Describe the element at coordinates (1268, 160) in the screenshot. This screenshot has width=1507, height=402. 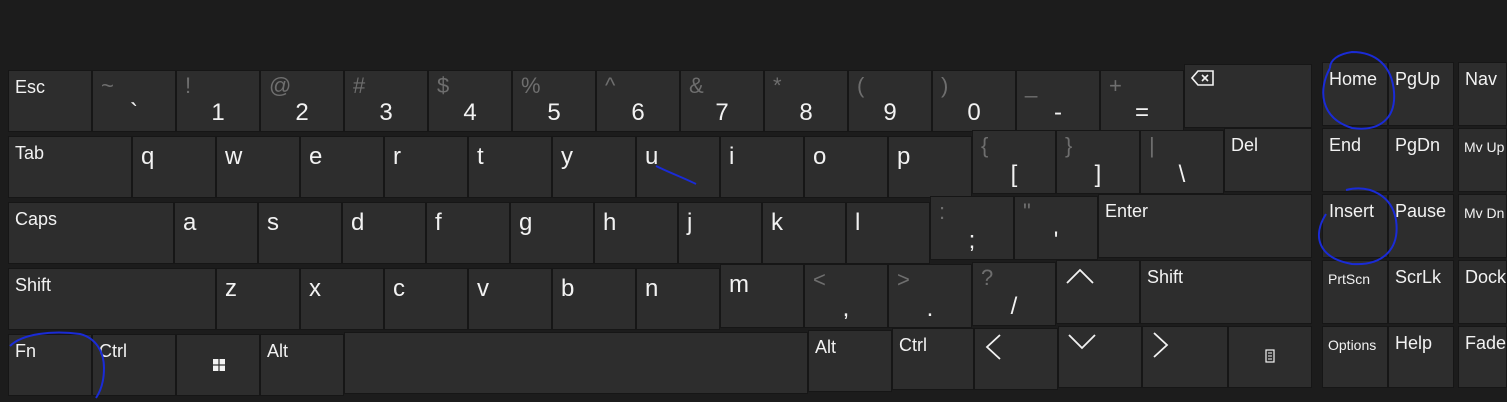
I see `key-del: Del` at that location.